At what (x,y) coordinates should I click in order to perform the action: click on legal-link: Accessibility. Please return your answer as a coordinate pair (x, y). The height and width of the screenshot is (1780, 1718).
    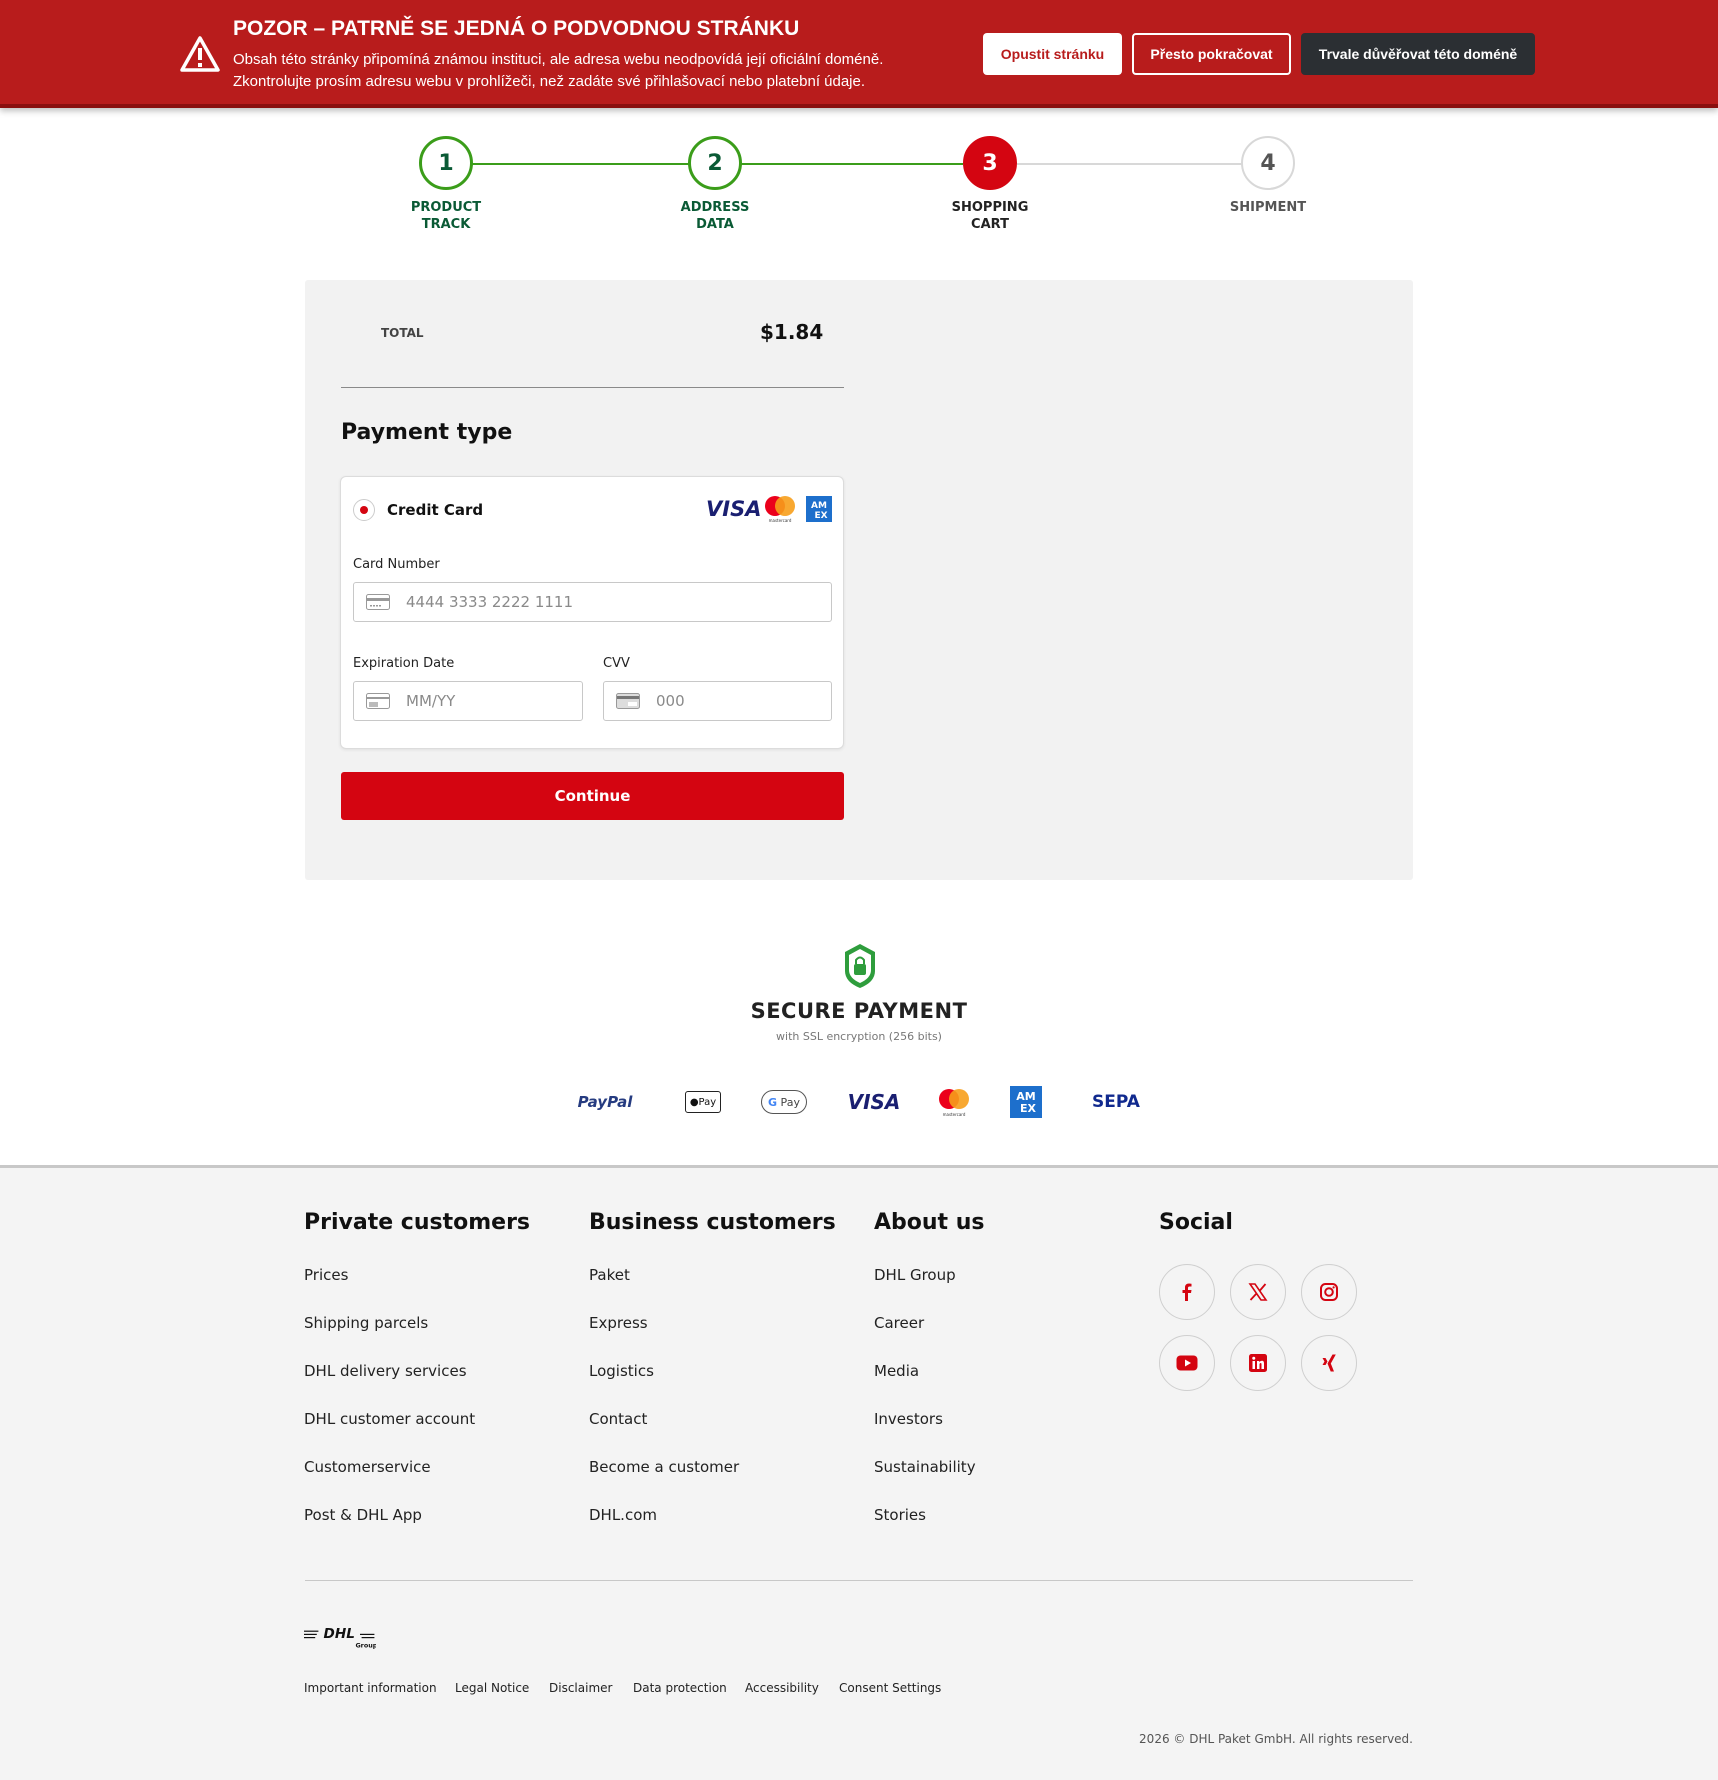
    Looking at the image, I should click on (782, 1688).